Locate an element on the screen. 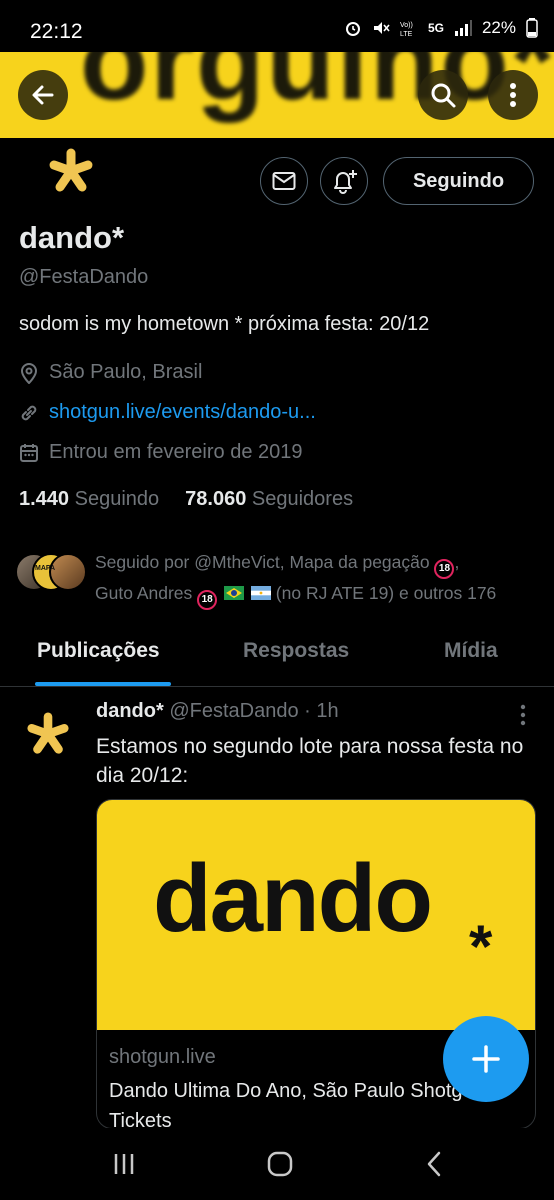 This screenshot has width=554, height=1200. tab-posts: Publicações is located at coordinates (98, 651).